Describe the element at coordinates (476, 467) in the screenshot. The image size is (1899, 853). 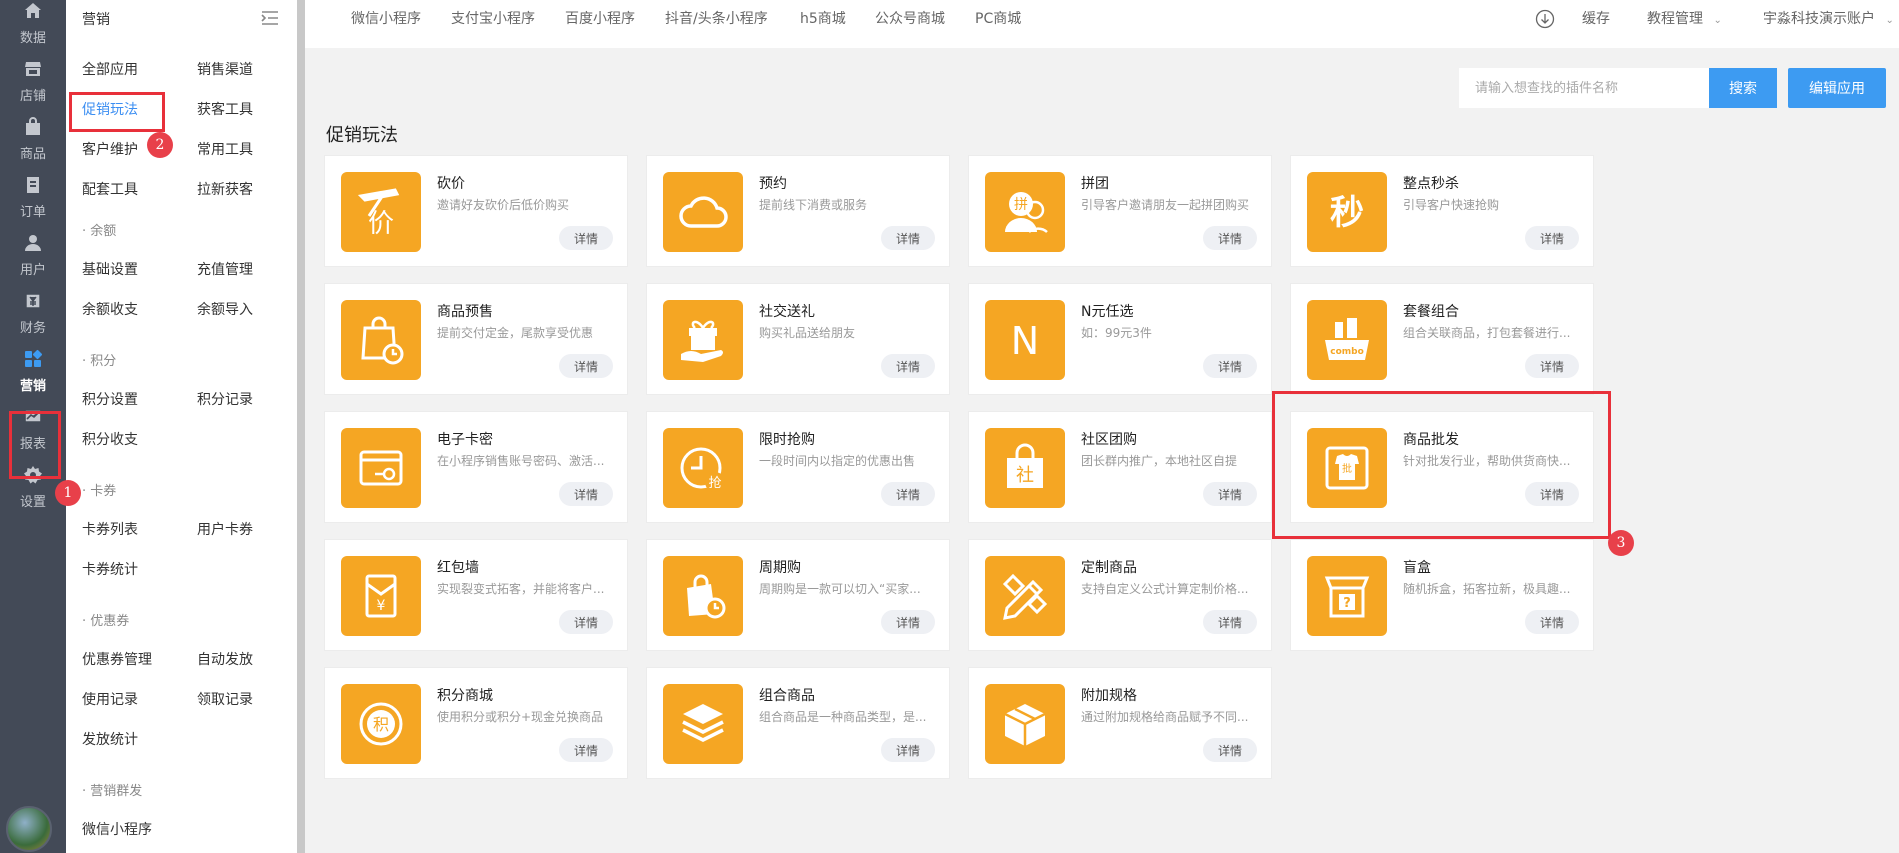
I see `plugin-card-e-card: 电子卡密 在小程序销售账号密码、激活... 详情` at that location.